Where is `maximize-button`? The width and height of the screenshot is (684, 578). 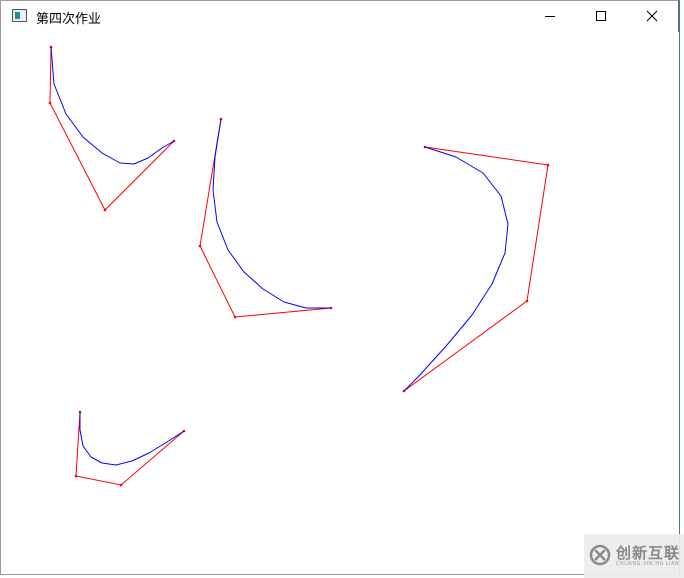
maximize-button is located at coordinates (601, 16).